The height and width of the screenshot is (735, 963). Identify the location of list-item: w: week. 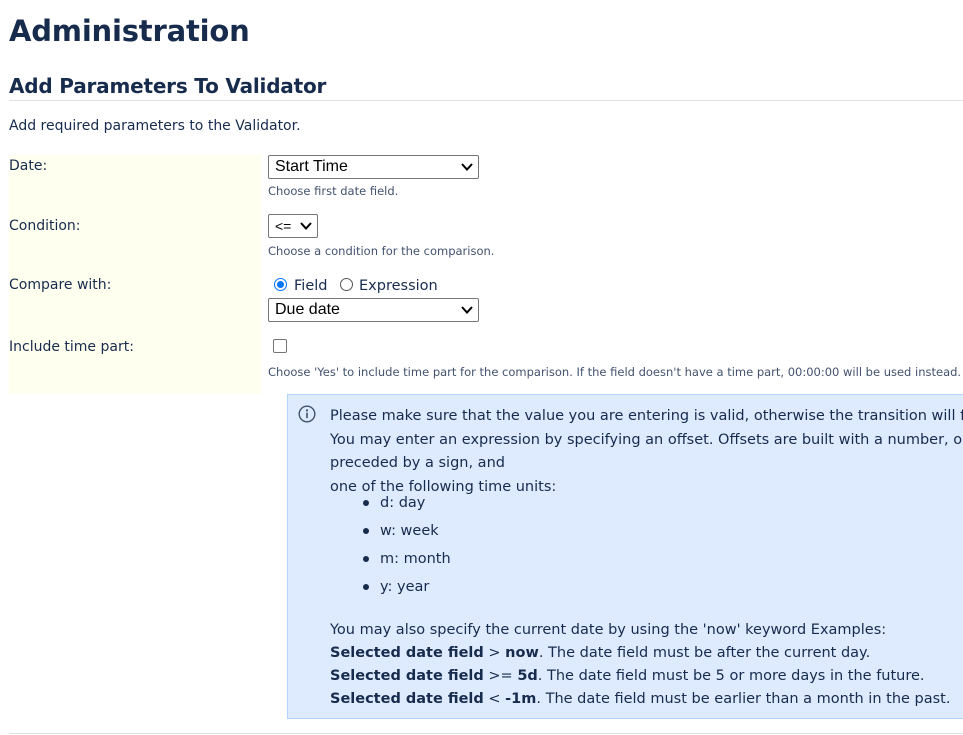
(390, 531).